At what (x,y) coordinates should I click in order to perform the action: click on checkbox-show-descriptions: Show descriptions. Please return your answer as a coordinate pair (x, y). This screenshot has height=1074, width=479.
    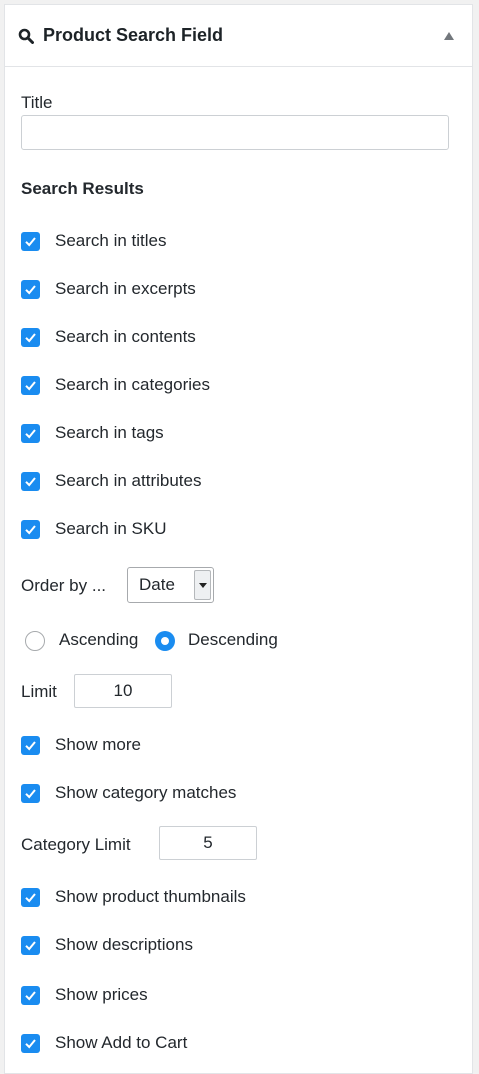
    Looking at the image, I should click on (107, 945).